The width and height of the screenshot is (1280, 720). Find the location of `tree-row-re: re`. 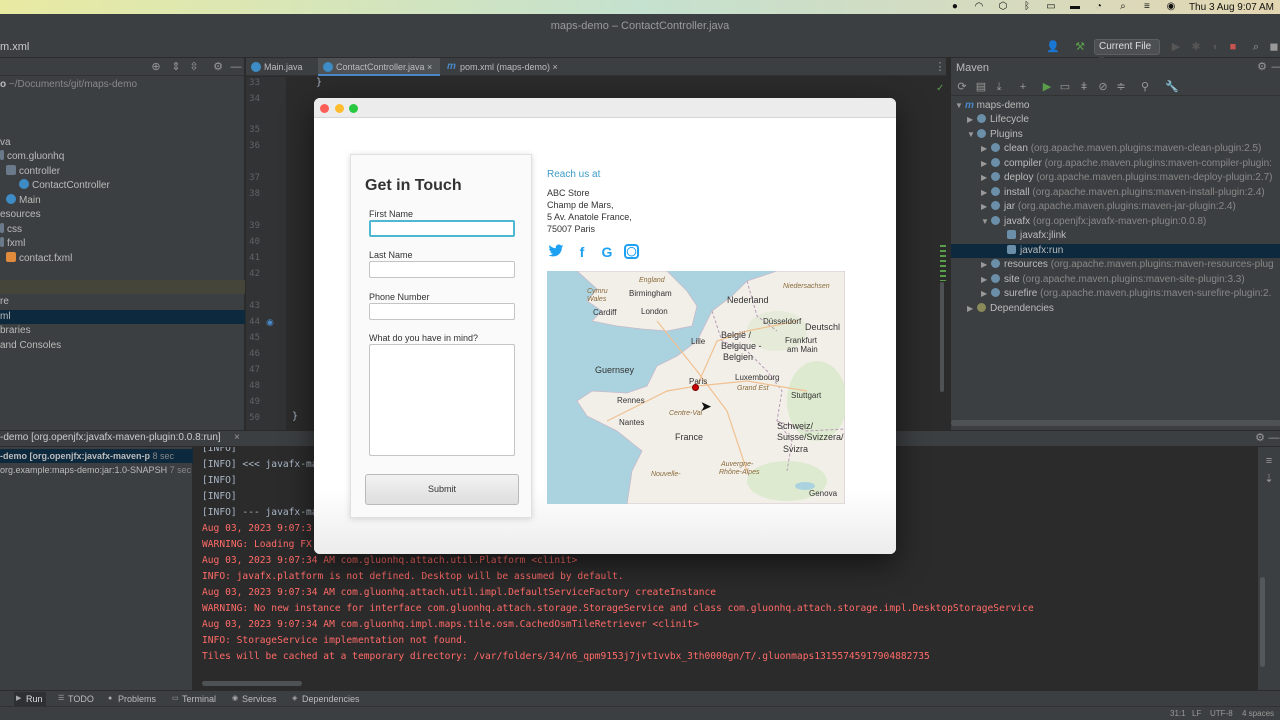

tree-row-re: re is located at coordinates (4, 302).